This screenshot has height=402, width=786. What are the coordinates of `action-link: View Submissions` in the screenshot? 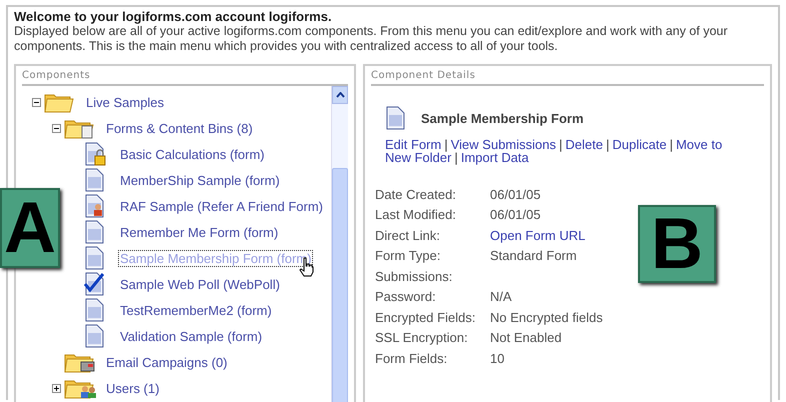 It's located at (503, 144).